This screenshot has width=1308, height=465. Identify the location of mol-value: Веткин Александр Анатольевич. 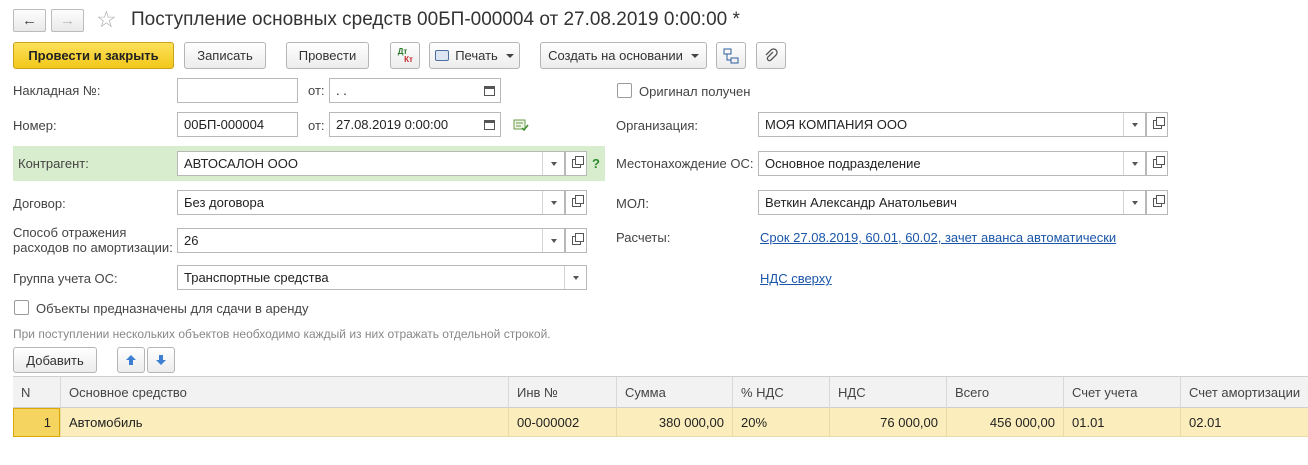
(861, 202).